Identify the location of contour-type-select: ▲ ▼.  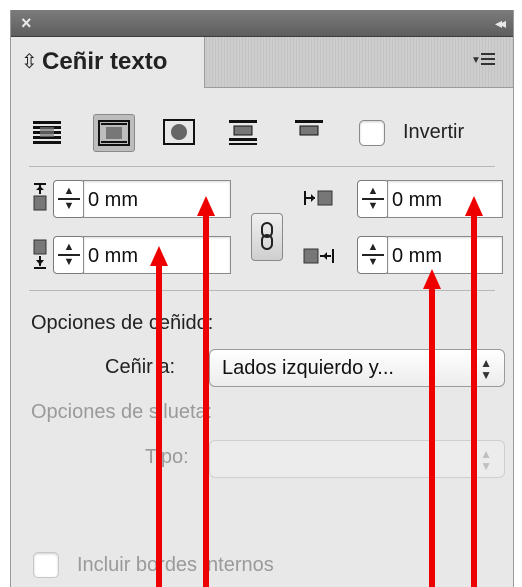
(357, 459).